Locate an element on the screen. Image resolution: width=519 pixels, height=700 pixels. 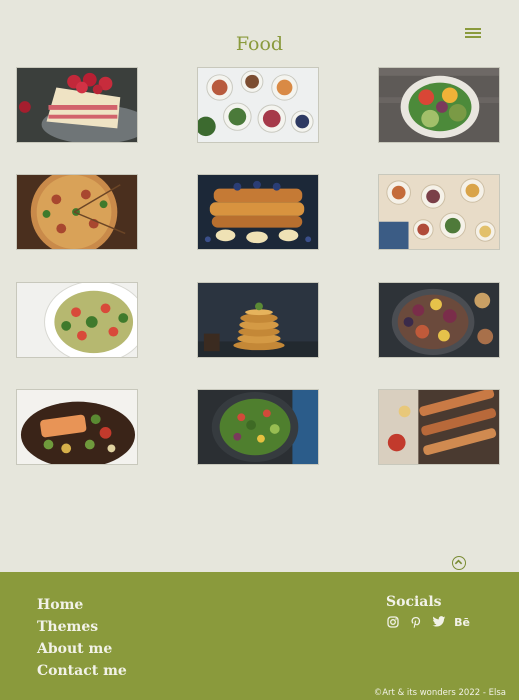
behance-icon: Bē is located at coordinates (462, 622).